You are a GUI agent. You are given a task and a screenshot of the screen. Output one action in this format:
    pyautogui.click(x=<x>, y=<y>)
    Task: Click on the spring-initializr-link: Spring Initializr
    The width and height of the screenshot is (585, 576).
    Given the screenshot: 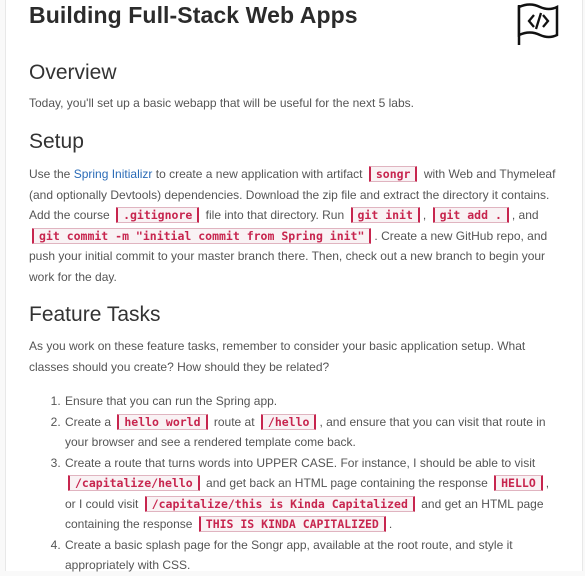 What is the action you would take?
    pyautogui.click(x=113, y=174)
    